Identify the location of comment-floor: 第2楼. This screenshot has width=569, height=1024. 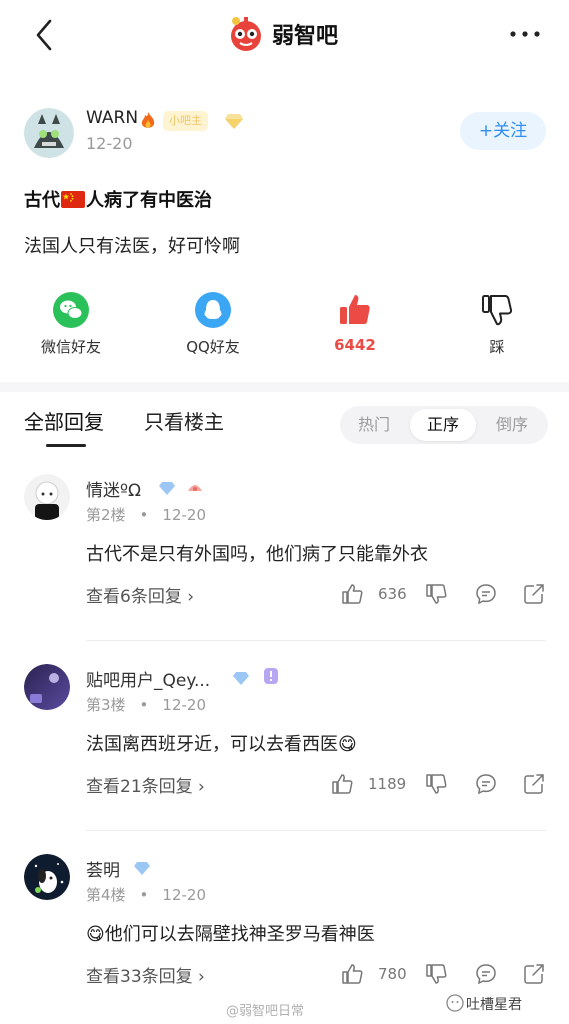
(106, 515).